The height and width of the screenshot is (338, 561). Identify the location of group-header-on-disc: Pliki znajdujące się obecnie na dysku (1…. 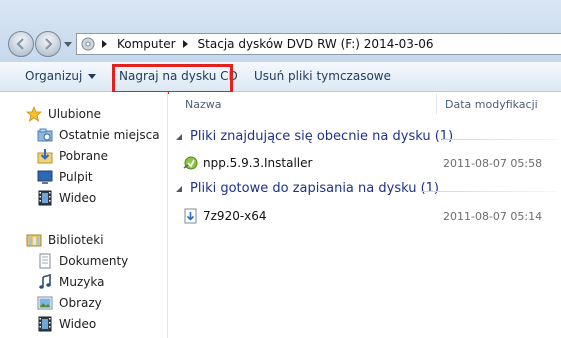
(313, 136).